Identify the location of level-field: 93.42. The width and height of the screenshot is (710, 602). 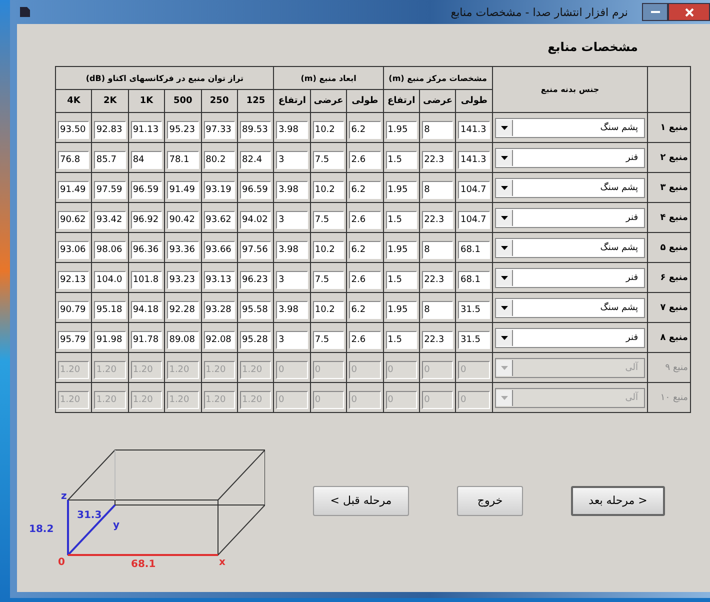
(110, 219).